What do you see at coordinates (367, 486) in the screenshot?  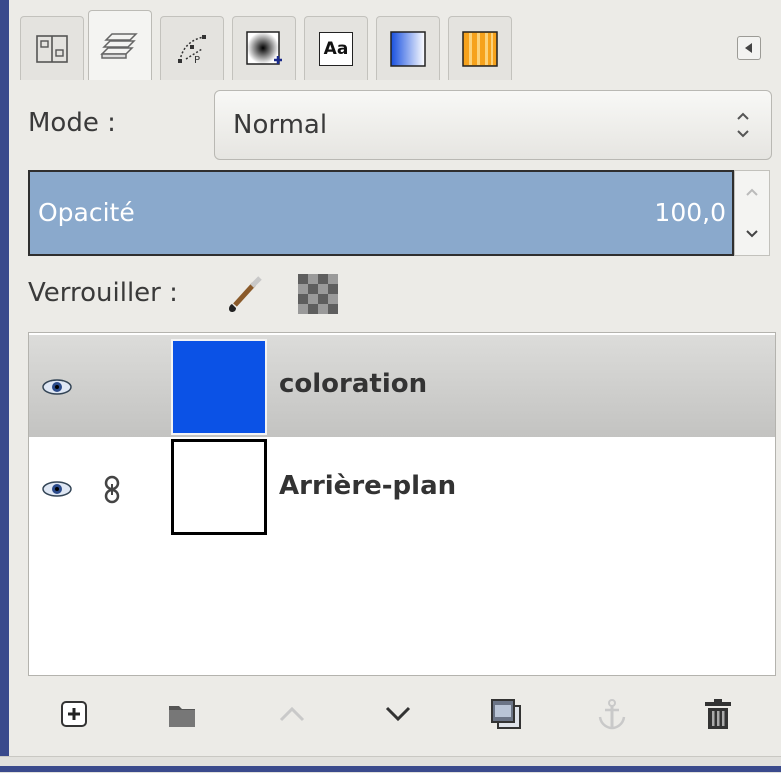 I see `layer-name: Arrière-plan` at bounding box center [367, 486].